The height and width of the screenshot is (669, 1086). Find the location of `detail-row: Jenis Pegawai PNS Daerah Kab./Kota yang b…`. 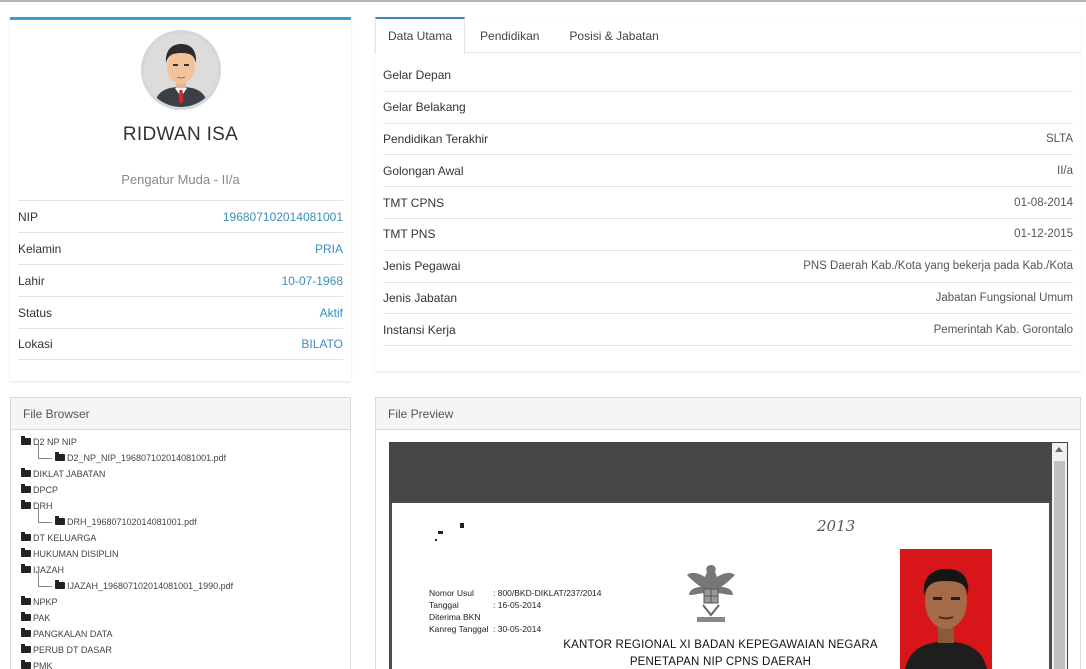

detail-row: Jenis Pegawai PNS Daerah Kab./Kota yang b… is located at coordinates (728, 267).